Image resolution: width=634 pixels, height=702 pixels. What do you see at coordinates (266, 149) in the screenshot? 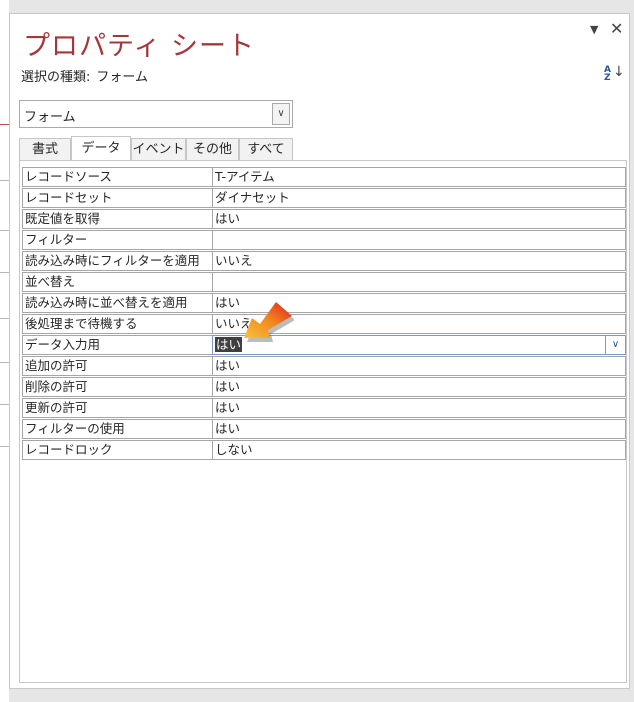
I see `tab-all: すべて` at bounding box center [266, 149].